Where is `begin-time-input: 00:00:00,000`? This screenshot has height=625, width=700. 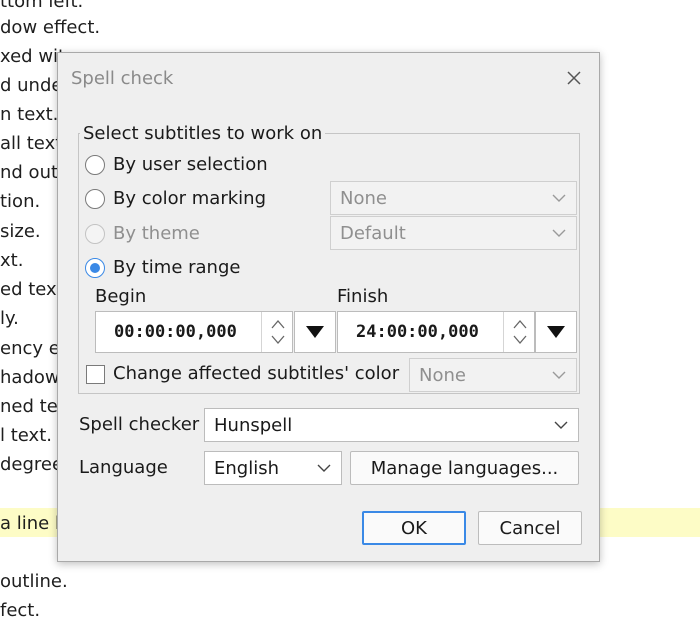
begin-time-input: 00:00:00,000 is located at coordinates (194, 332).